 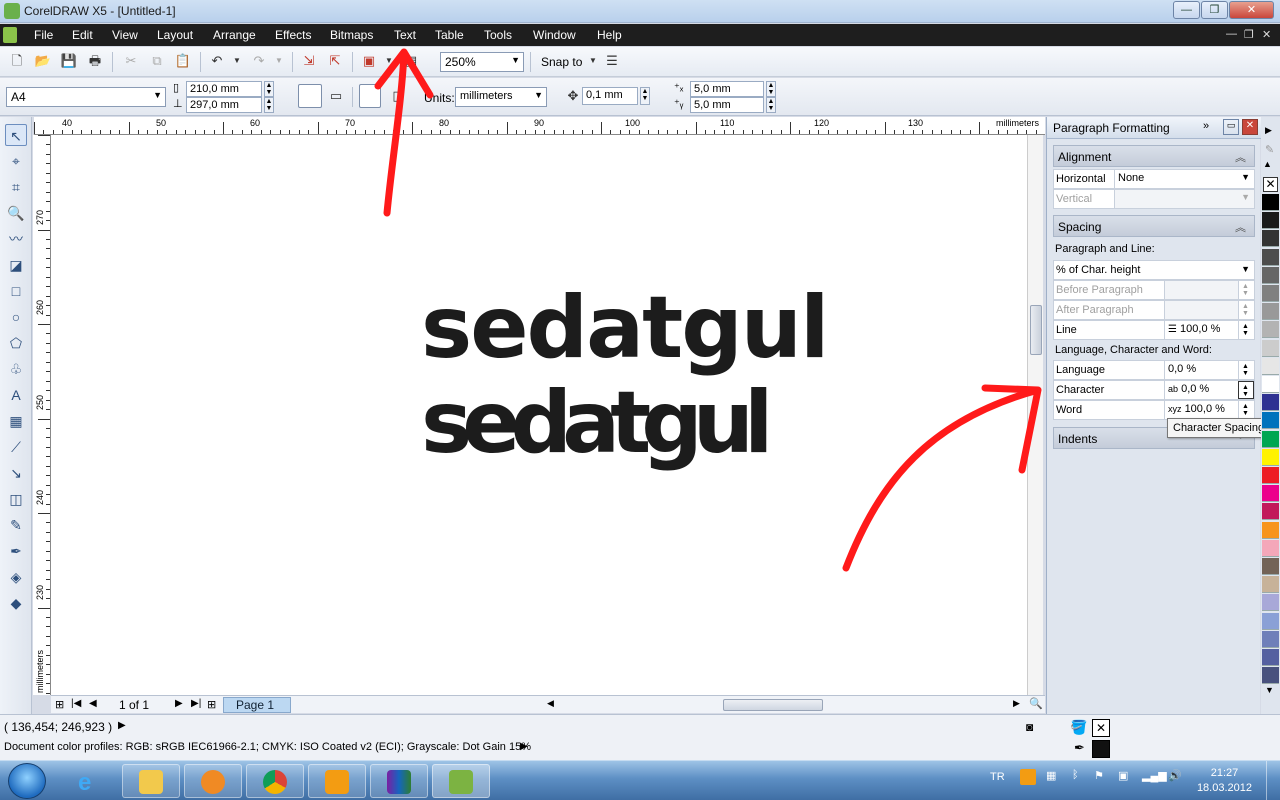 I want to click on docker-close-icon: ✕, so click(x=1250, y=127).